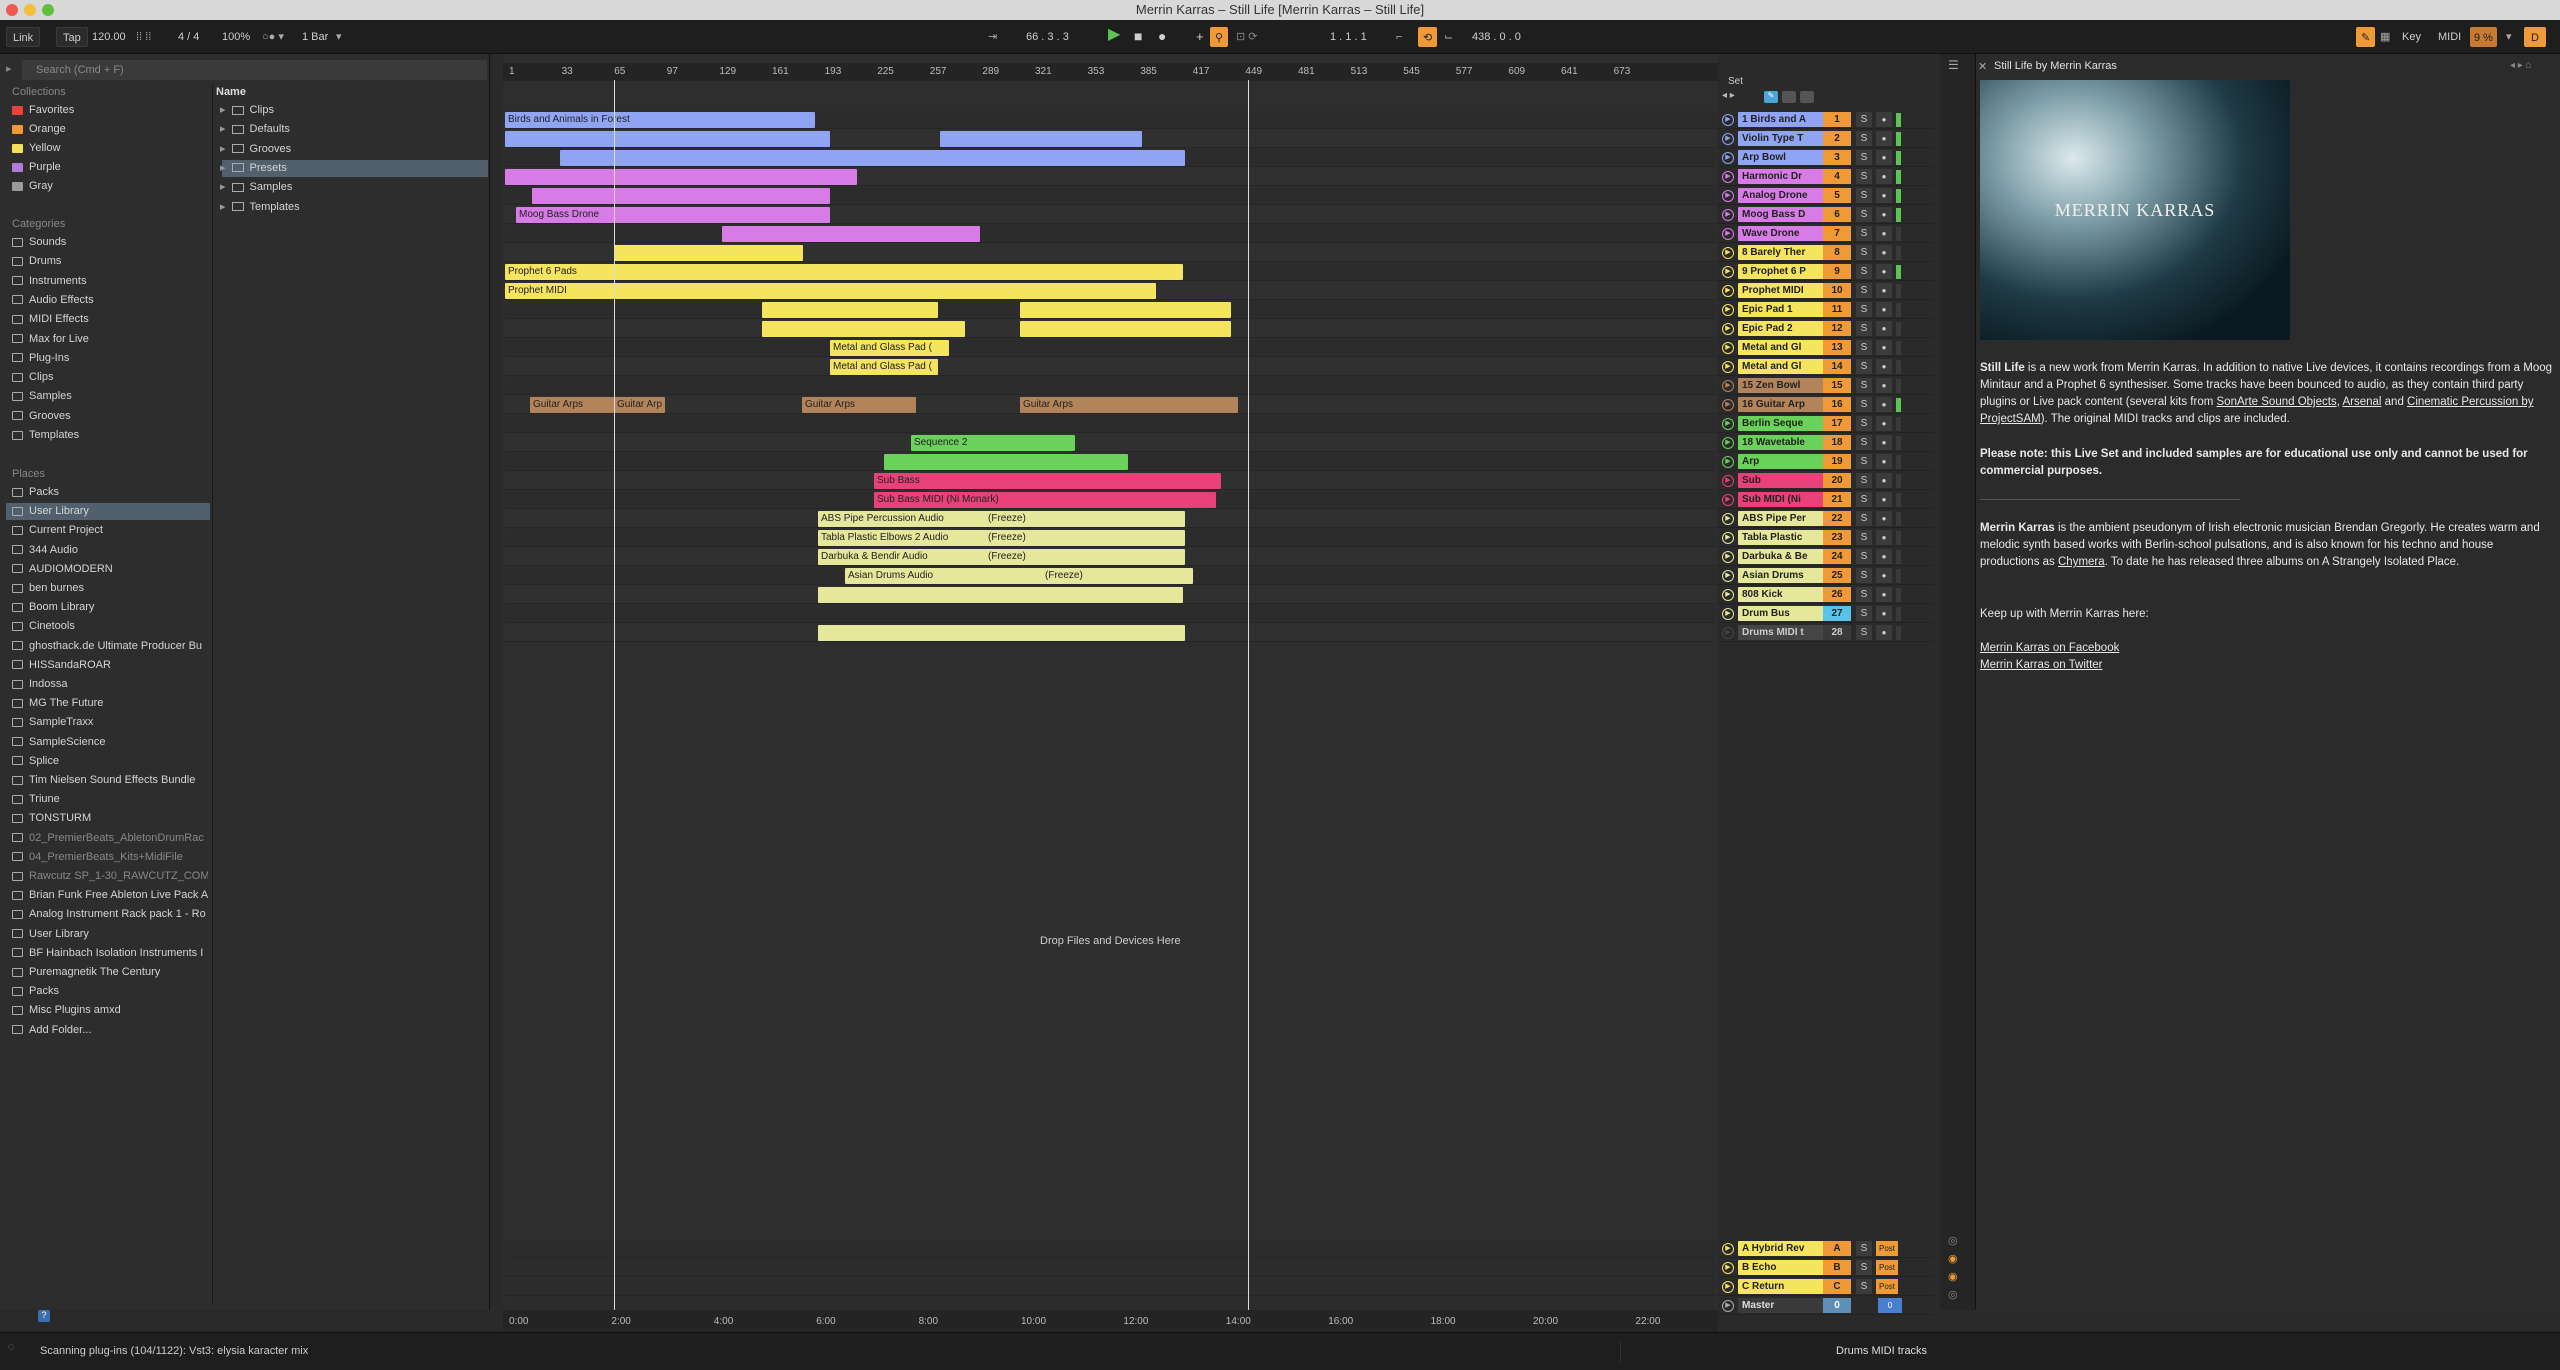 The image size is (2560, 1370). I want to click on track-activator: 15, so click(1837, 385).